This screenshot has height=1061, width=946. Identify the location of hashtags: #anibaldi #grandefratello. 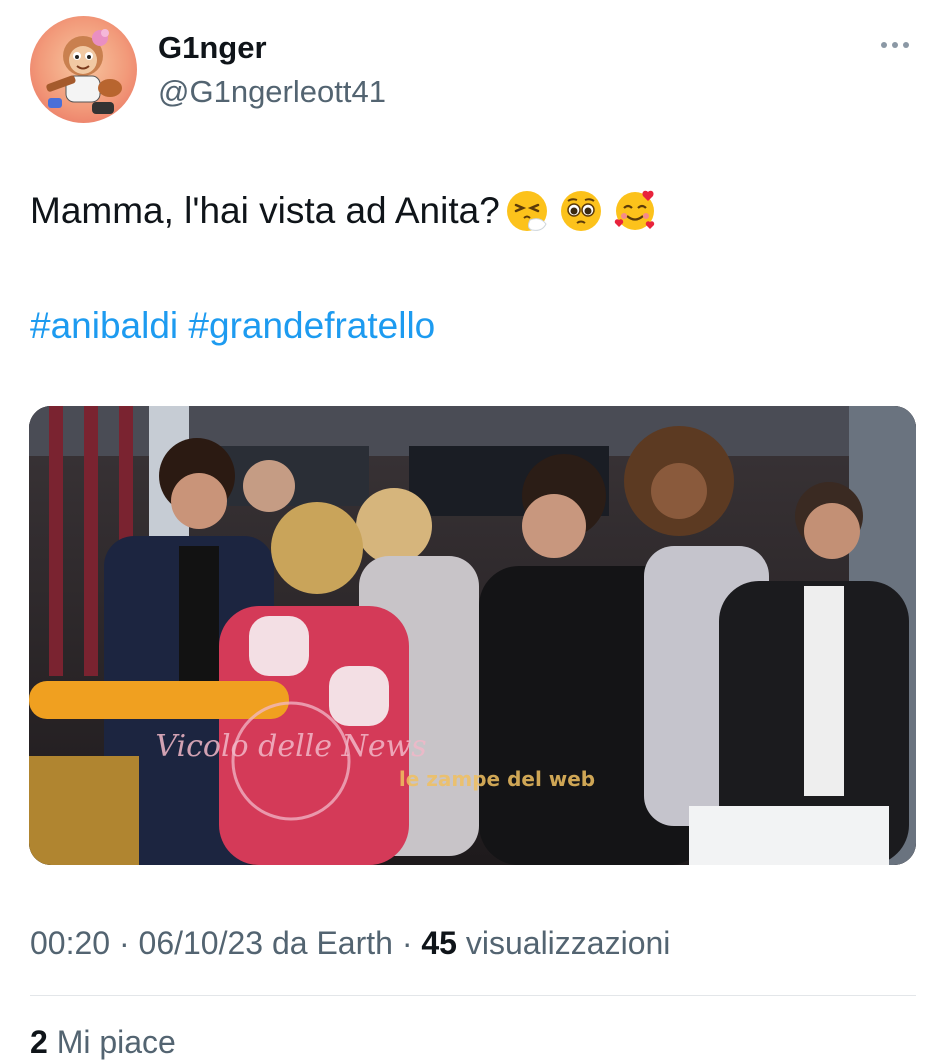
(232, 326).